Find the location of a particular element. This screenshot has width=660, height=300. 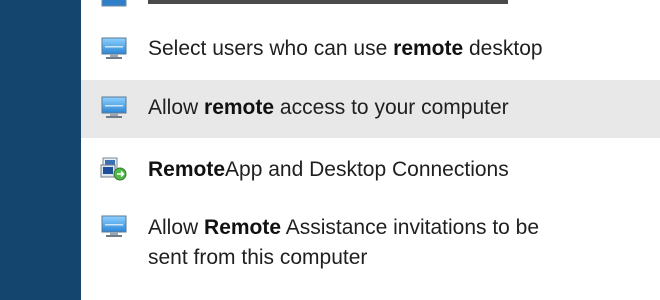

remoteapp-connections-icon is located at coordinates (113, 169).